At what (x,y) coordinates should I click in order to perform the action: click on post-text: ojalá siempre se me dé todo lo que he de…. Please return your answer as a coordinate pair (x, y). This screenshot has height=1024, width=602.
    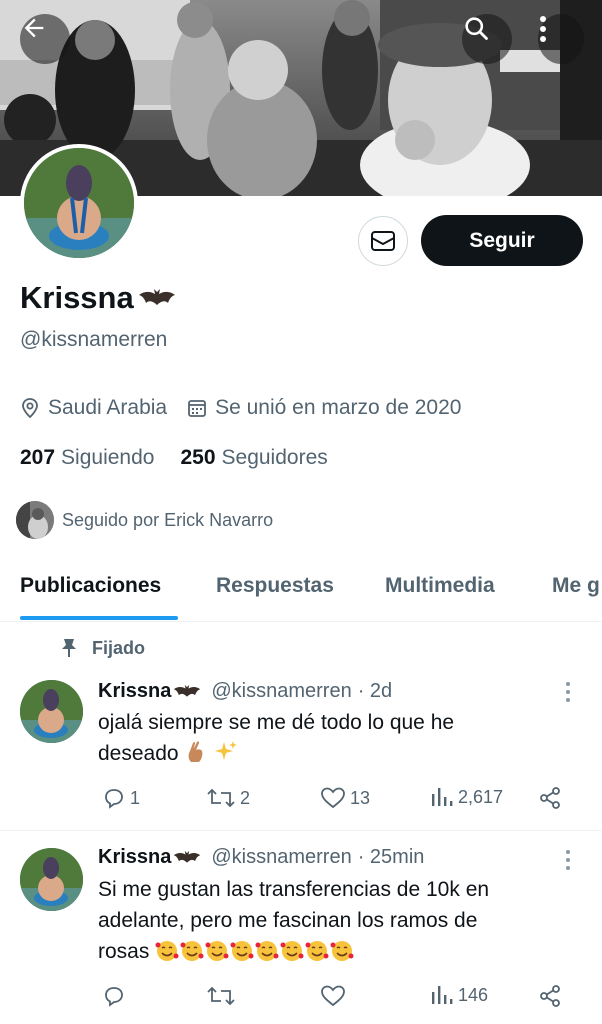
    Looking at the image, I should click on (333, 738).